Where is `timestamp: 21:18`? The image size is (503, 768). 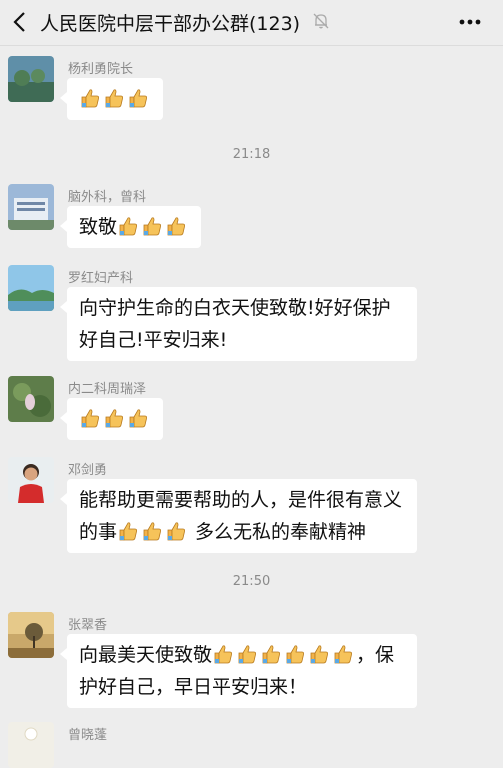
timestamp: 21:18 is located at coordinates (251, 154).